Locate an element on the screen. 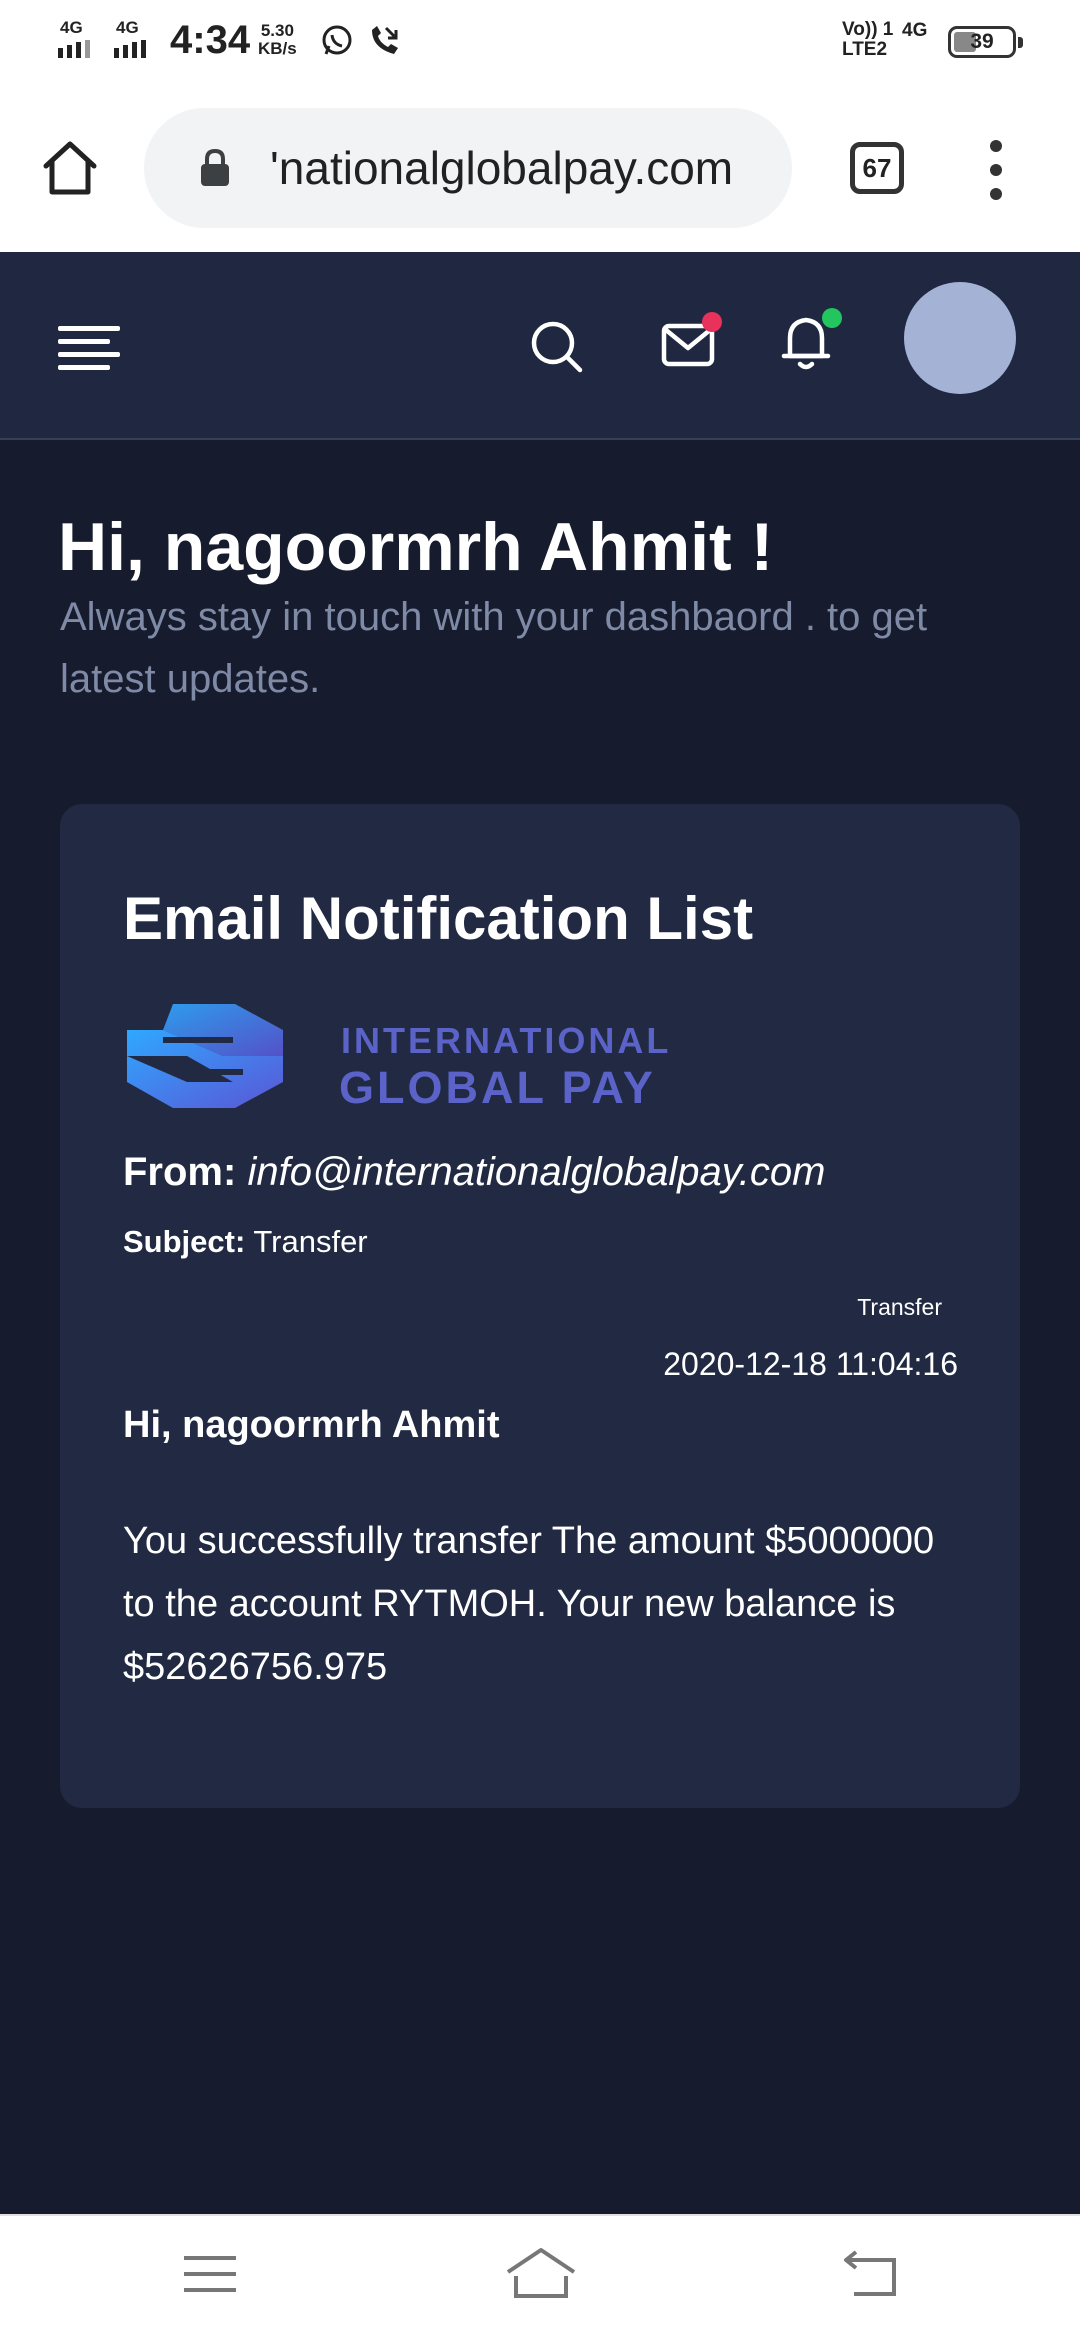 This screenshot has height=2340, width=1080. recent-apps-icon is located at coordinates (210, 2274).